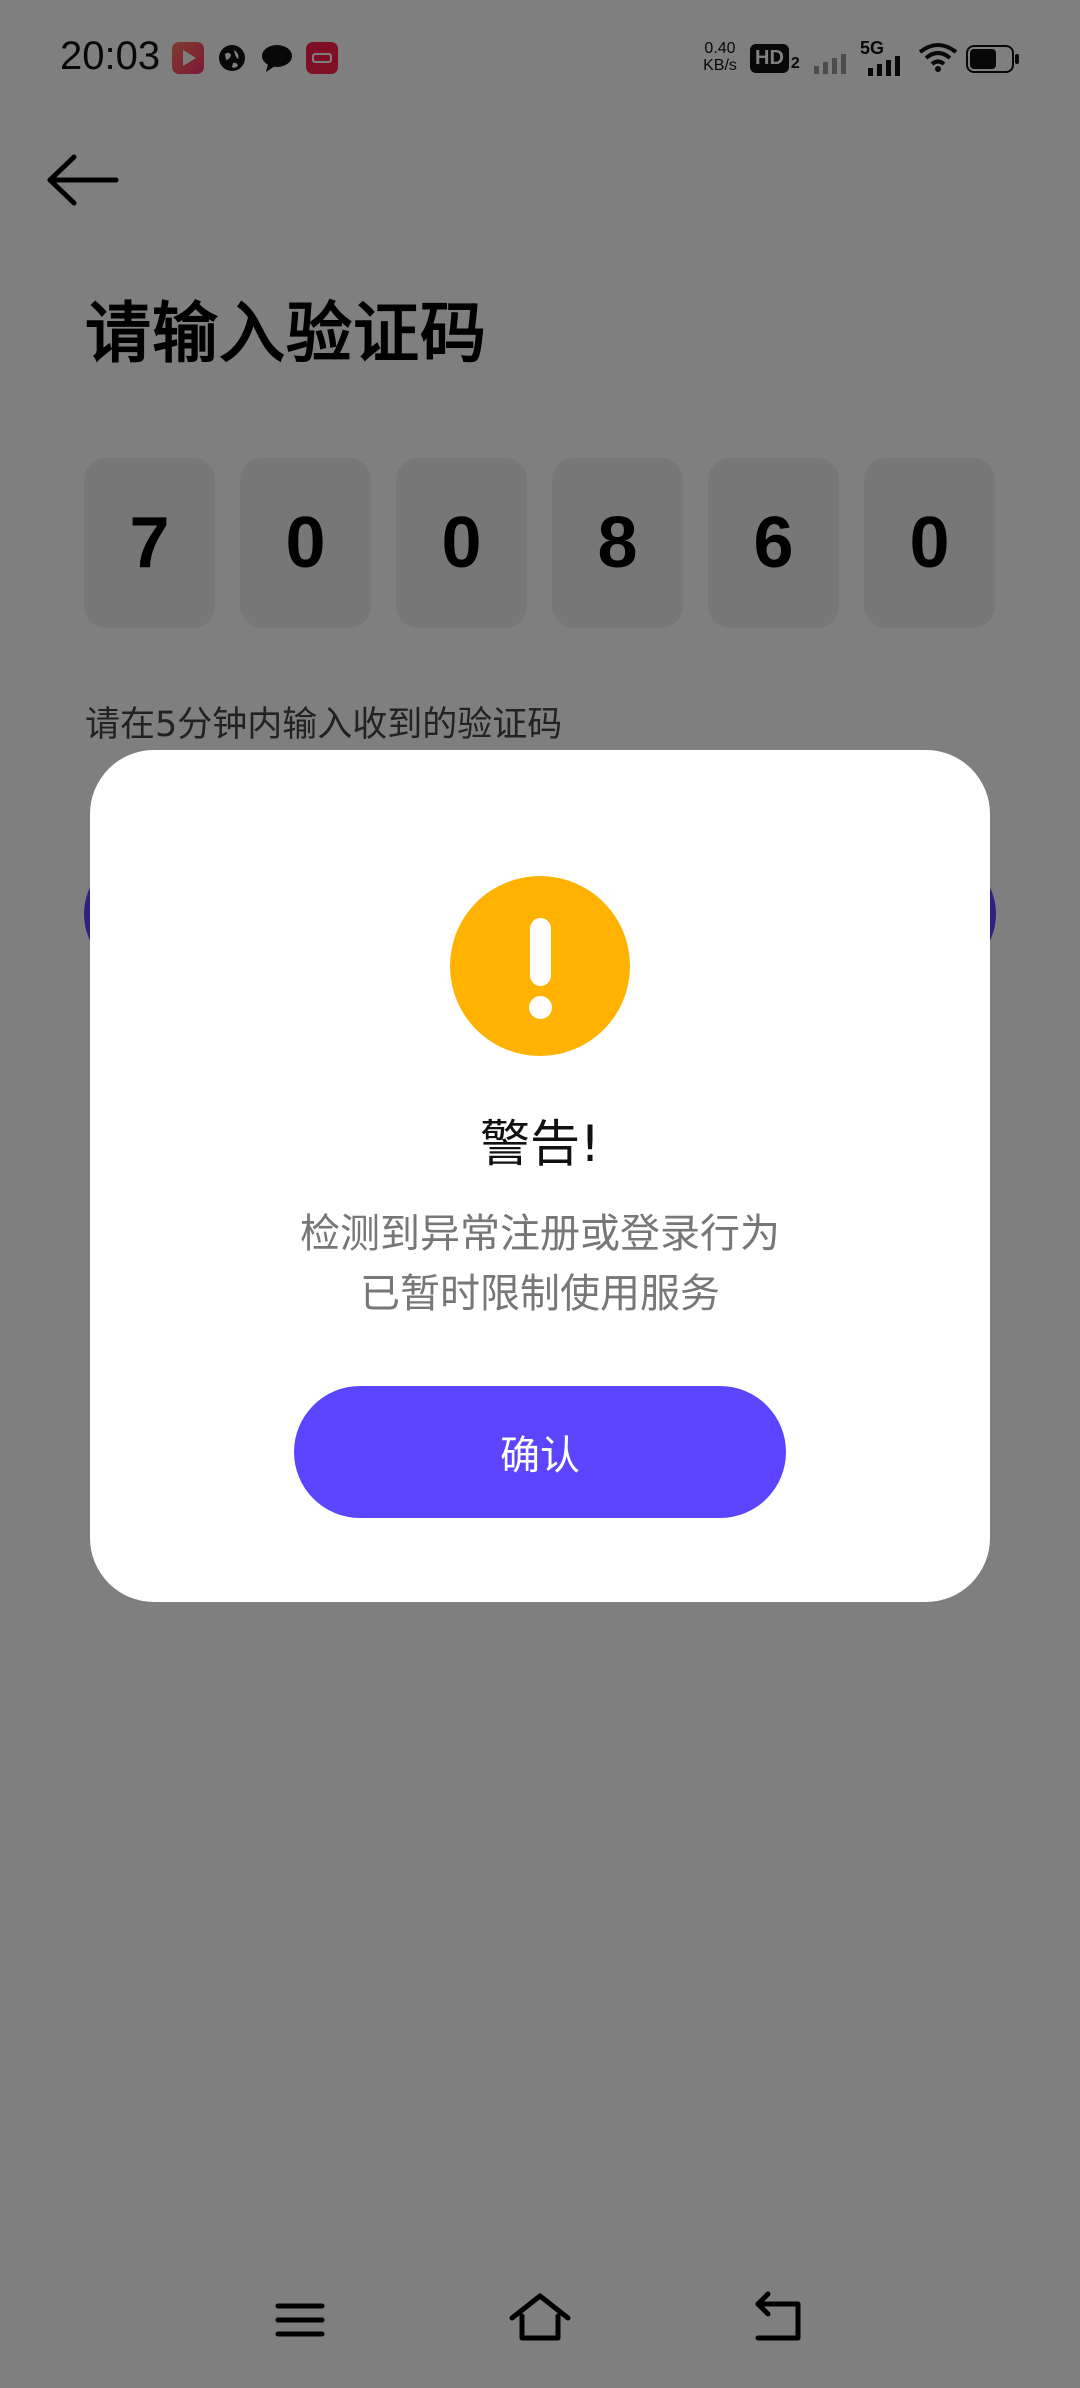 This screenshot has height=2388, width=1080. What do you see at coordinates (540, 952) in the screenshot?
I see `warning-exclamation-bar` at bounding box center [540, 952].